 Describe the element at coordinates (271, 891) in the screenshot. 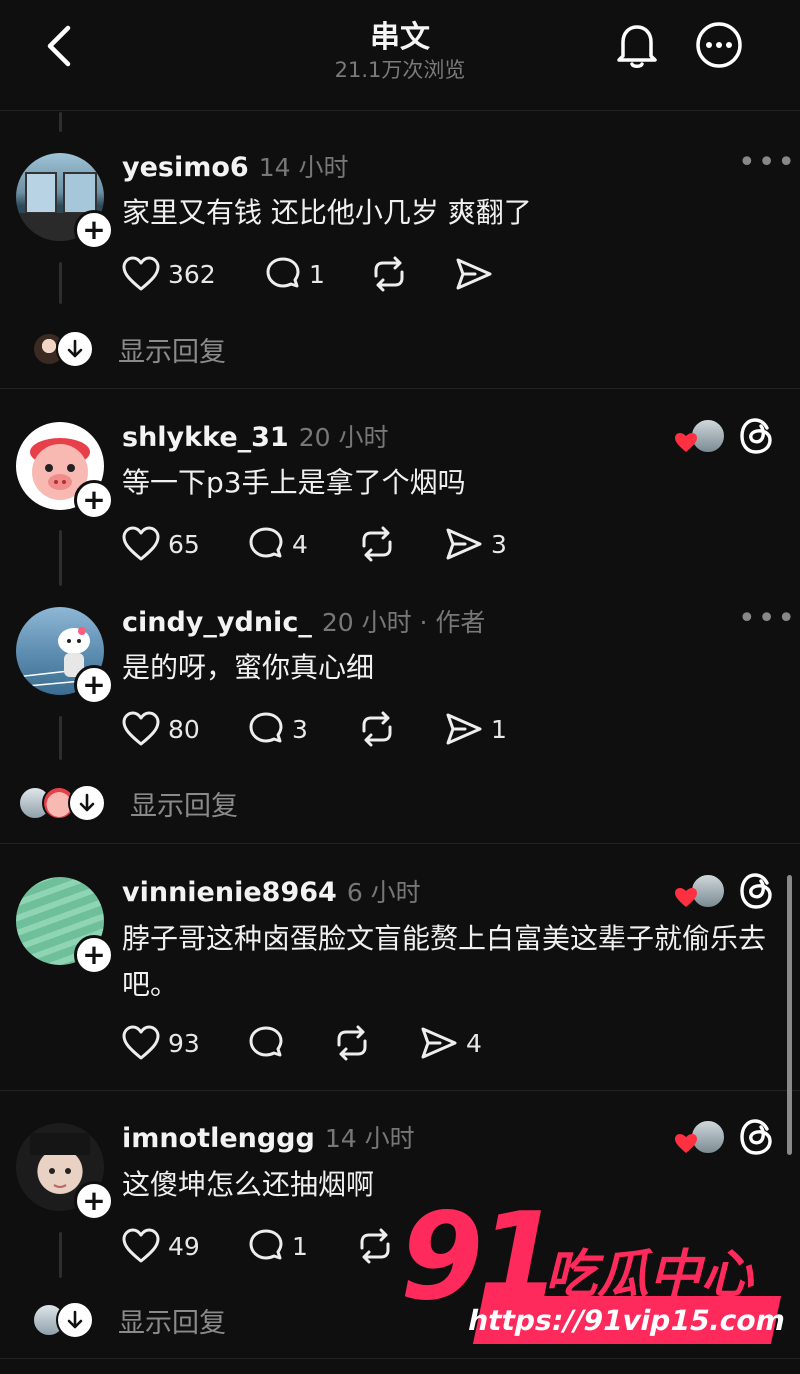

I see `username: vinnienie8964 6 小时` at that location.